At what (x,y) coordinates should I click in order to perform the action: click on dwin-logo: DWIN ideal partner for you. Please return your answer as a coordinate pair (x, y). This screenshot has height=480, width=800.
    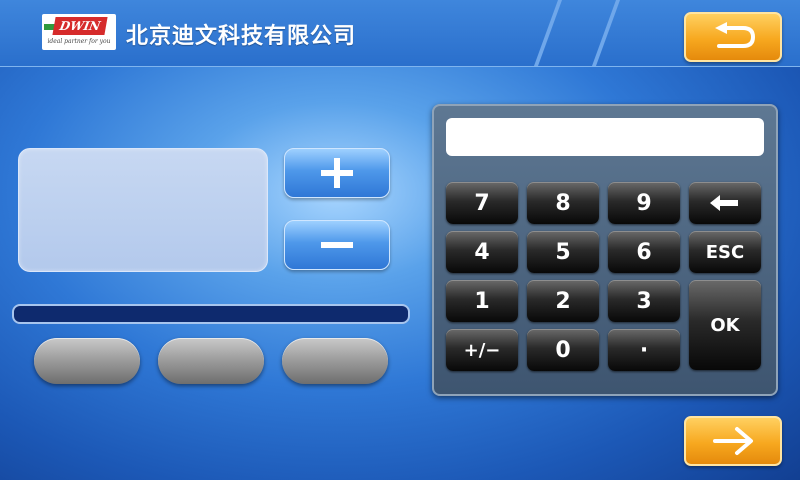
    Looking at the image, I should click on (79, 32).